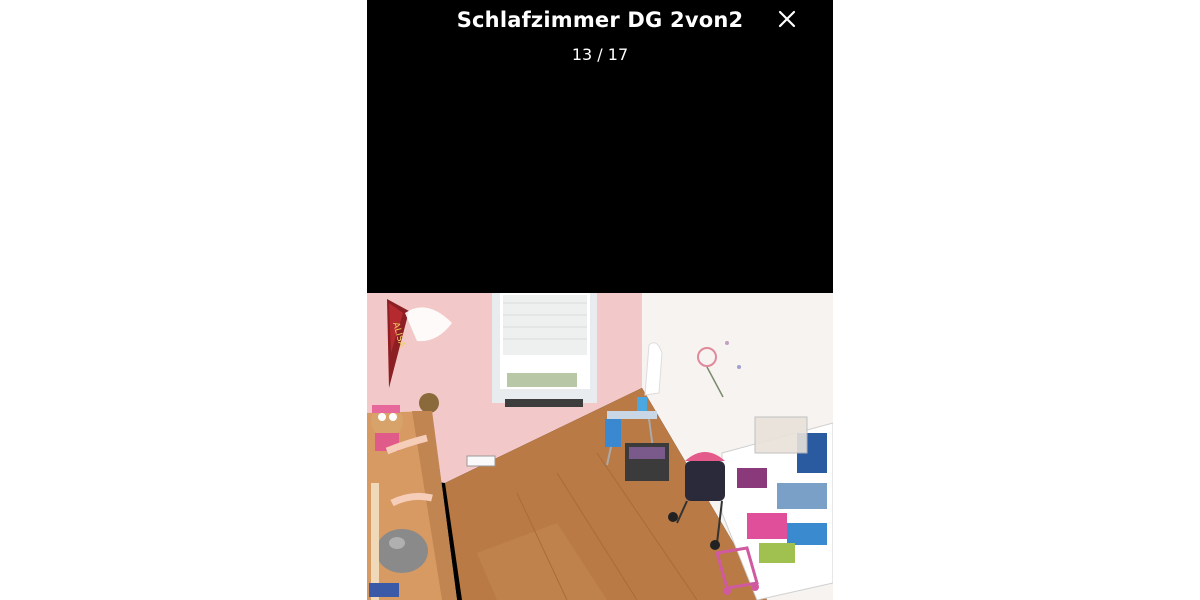  I want to click on photo-counter: 13 / 17, so click(600, 54).